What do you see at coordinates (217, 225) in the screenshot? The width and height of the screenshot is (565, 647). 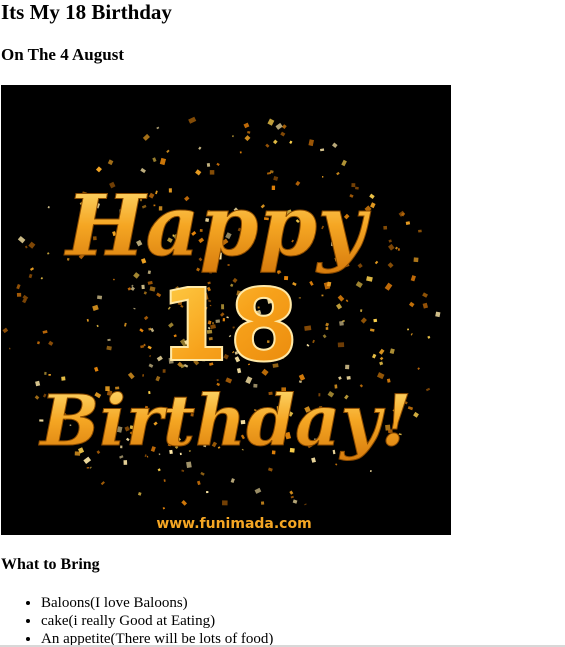 I see `banner-word-happy: Happy` at bounding box center [217, 225].